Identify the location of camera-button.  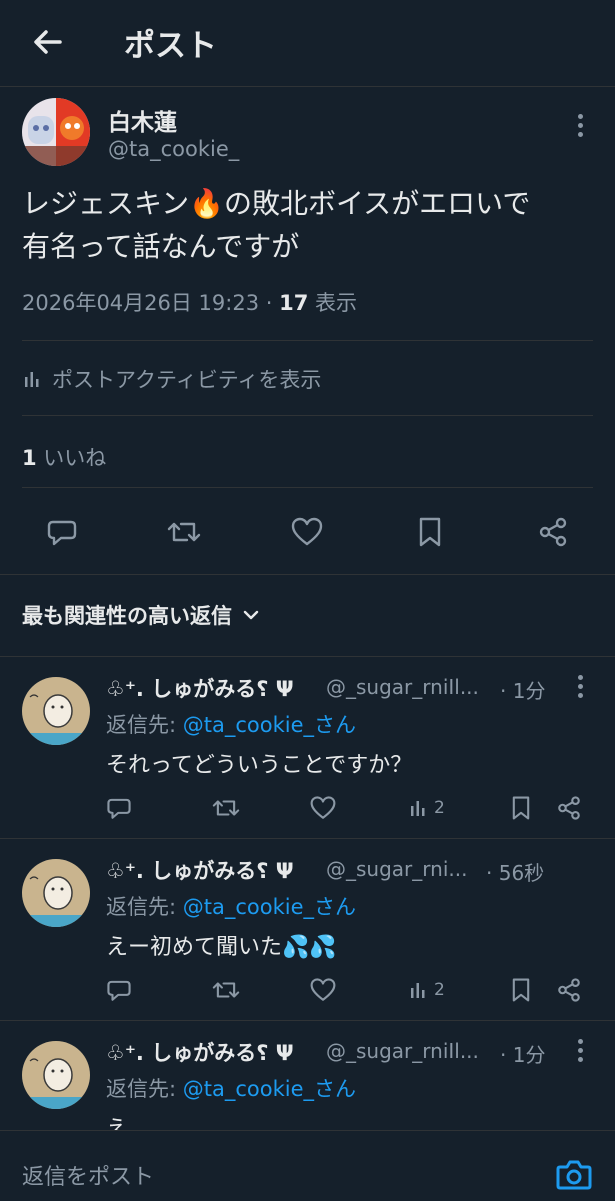
(574, 1175).